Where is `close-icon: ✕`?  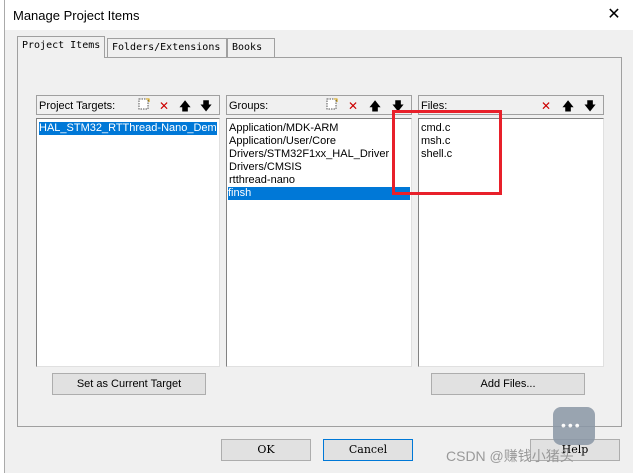
close-icon: ✕ is located at coordinates (614, 15).